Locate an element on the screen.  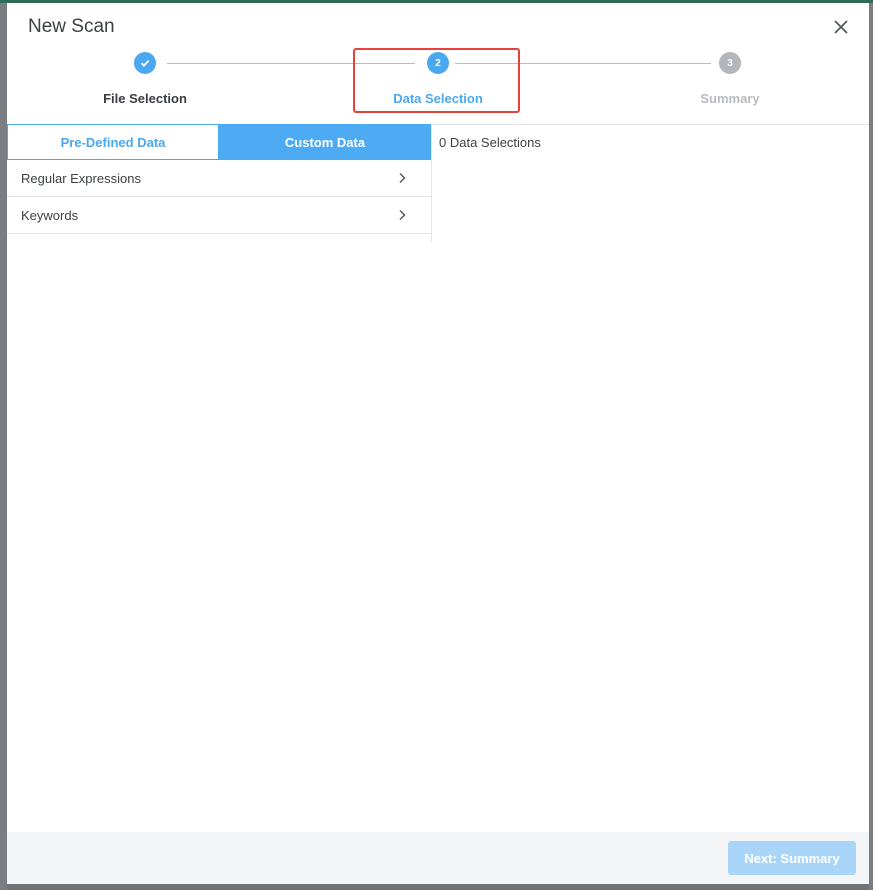
modal-title: New Scan is located at coordinates (71, 26).